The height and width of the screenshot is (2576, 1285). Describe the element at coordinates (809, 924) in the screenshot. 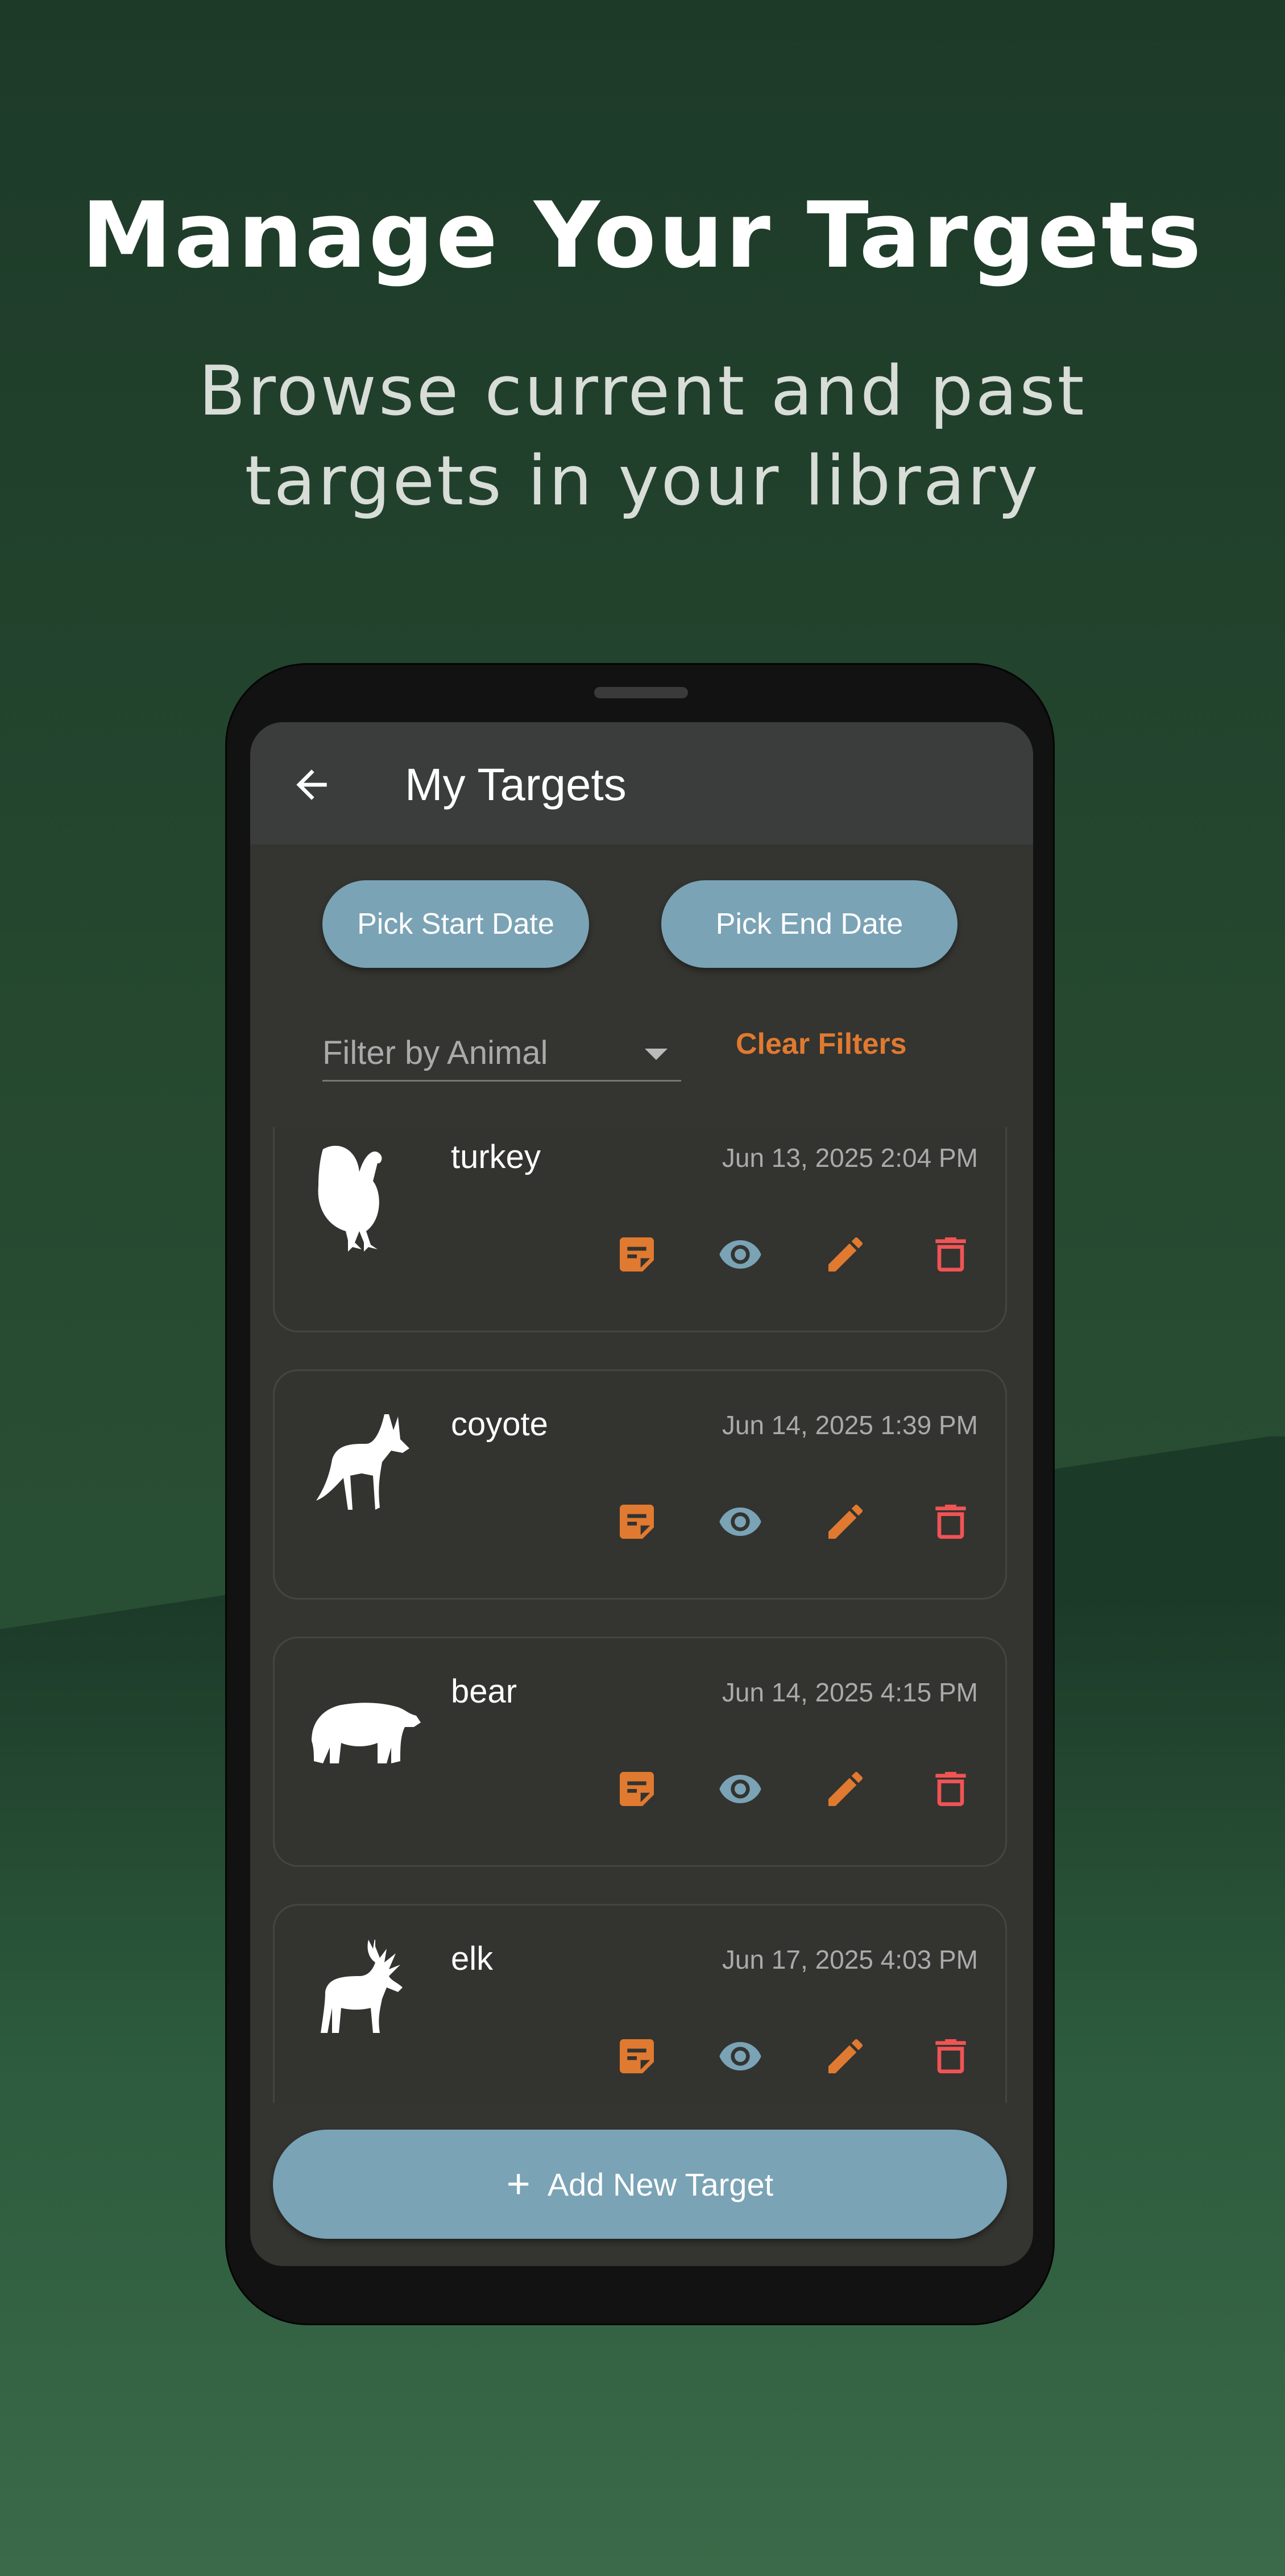

I see `pick-end-date-button: Pick End Date` at that location.